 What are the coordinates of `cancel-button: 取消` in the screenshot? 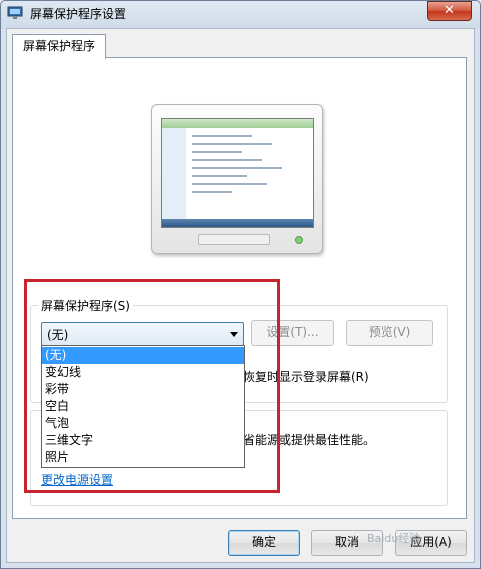 It's located at (347, 543).